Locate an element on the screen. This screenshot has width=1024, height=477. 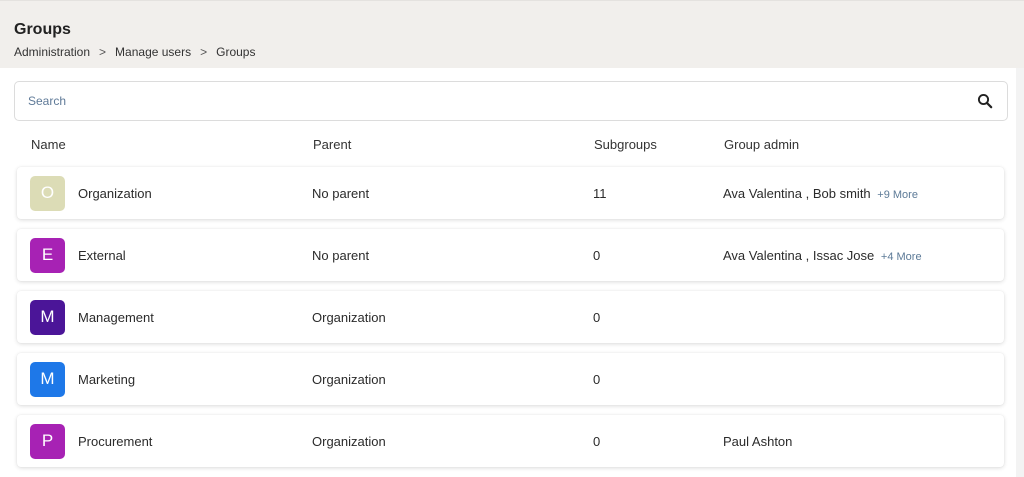
column-header-group-admin: Group admin is located at coordinates (762, 144).